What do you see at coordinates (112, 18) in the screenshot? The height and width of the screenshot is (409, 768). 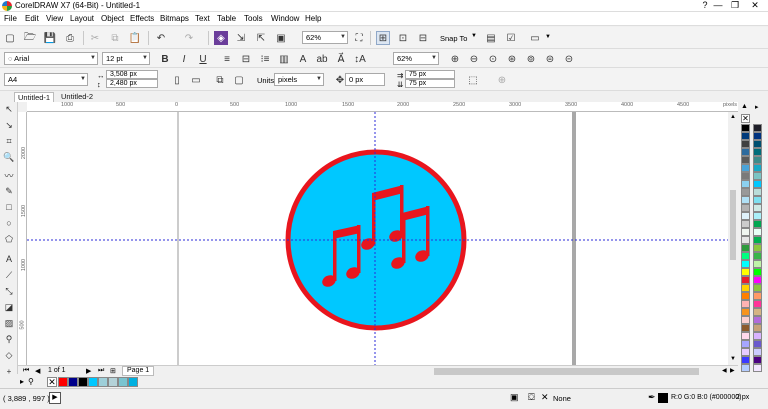 I see `menu-object: Object` at bounding box center [112, 18].